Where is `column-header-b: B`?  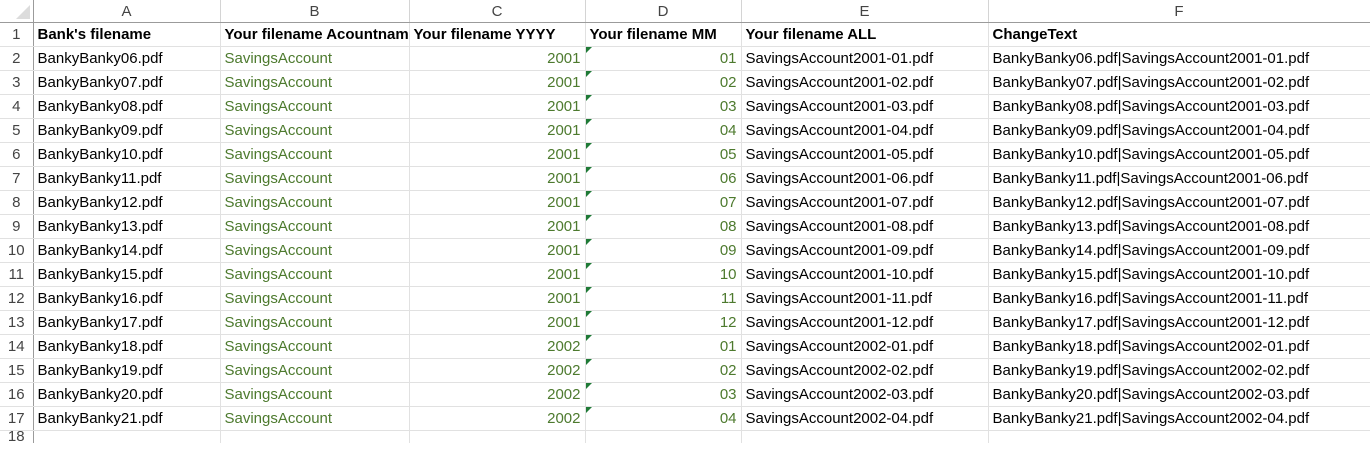
column-header-b: B is located at coordinates (315, 11).